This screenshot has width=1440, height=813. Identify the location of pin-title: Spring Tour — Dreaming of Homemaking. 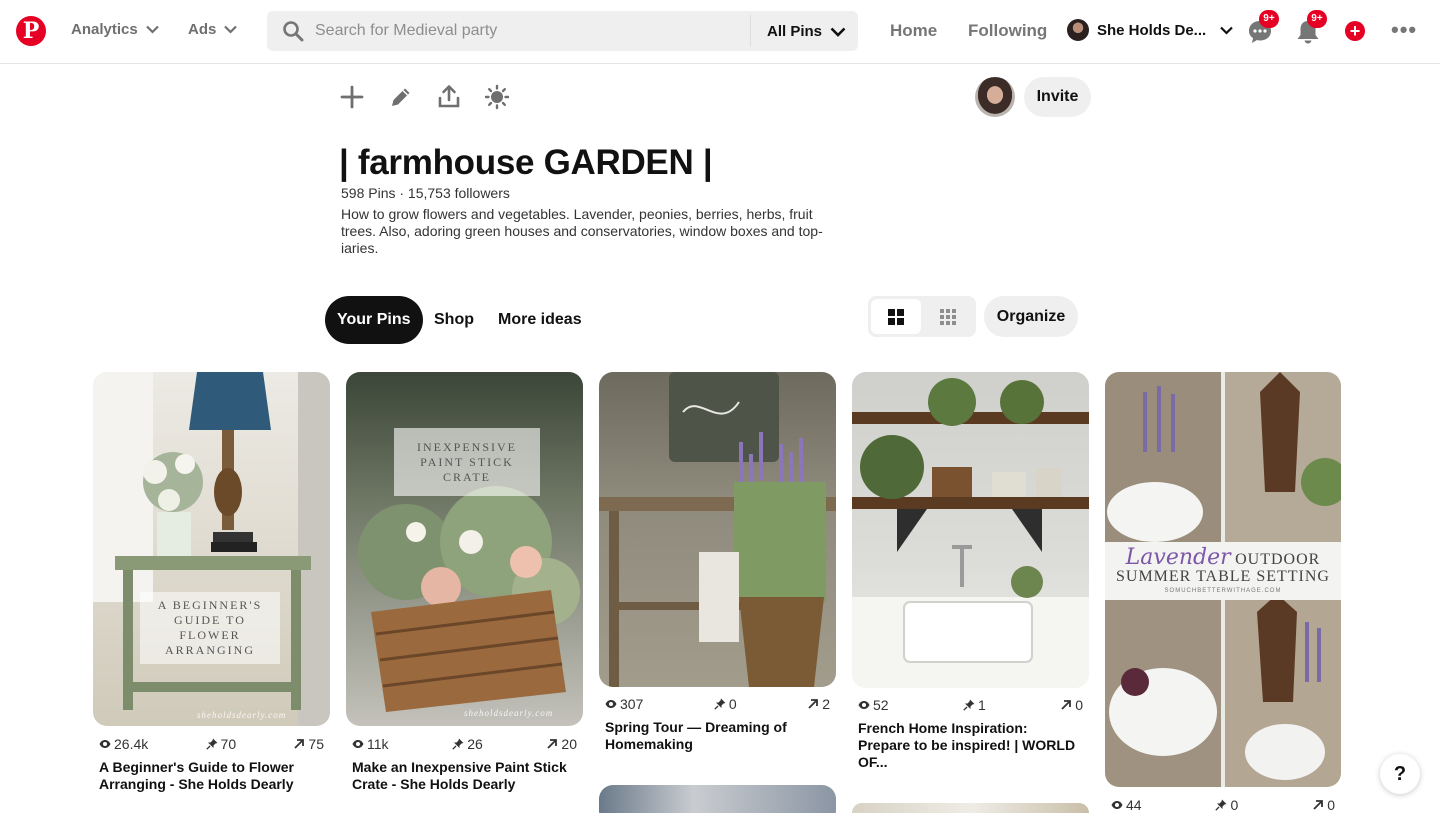
(717, 736).